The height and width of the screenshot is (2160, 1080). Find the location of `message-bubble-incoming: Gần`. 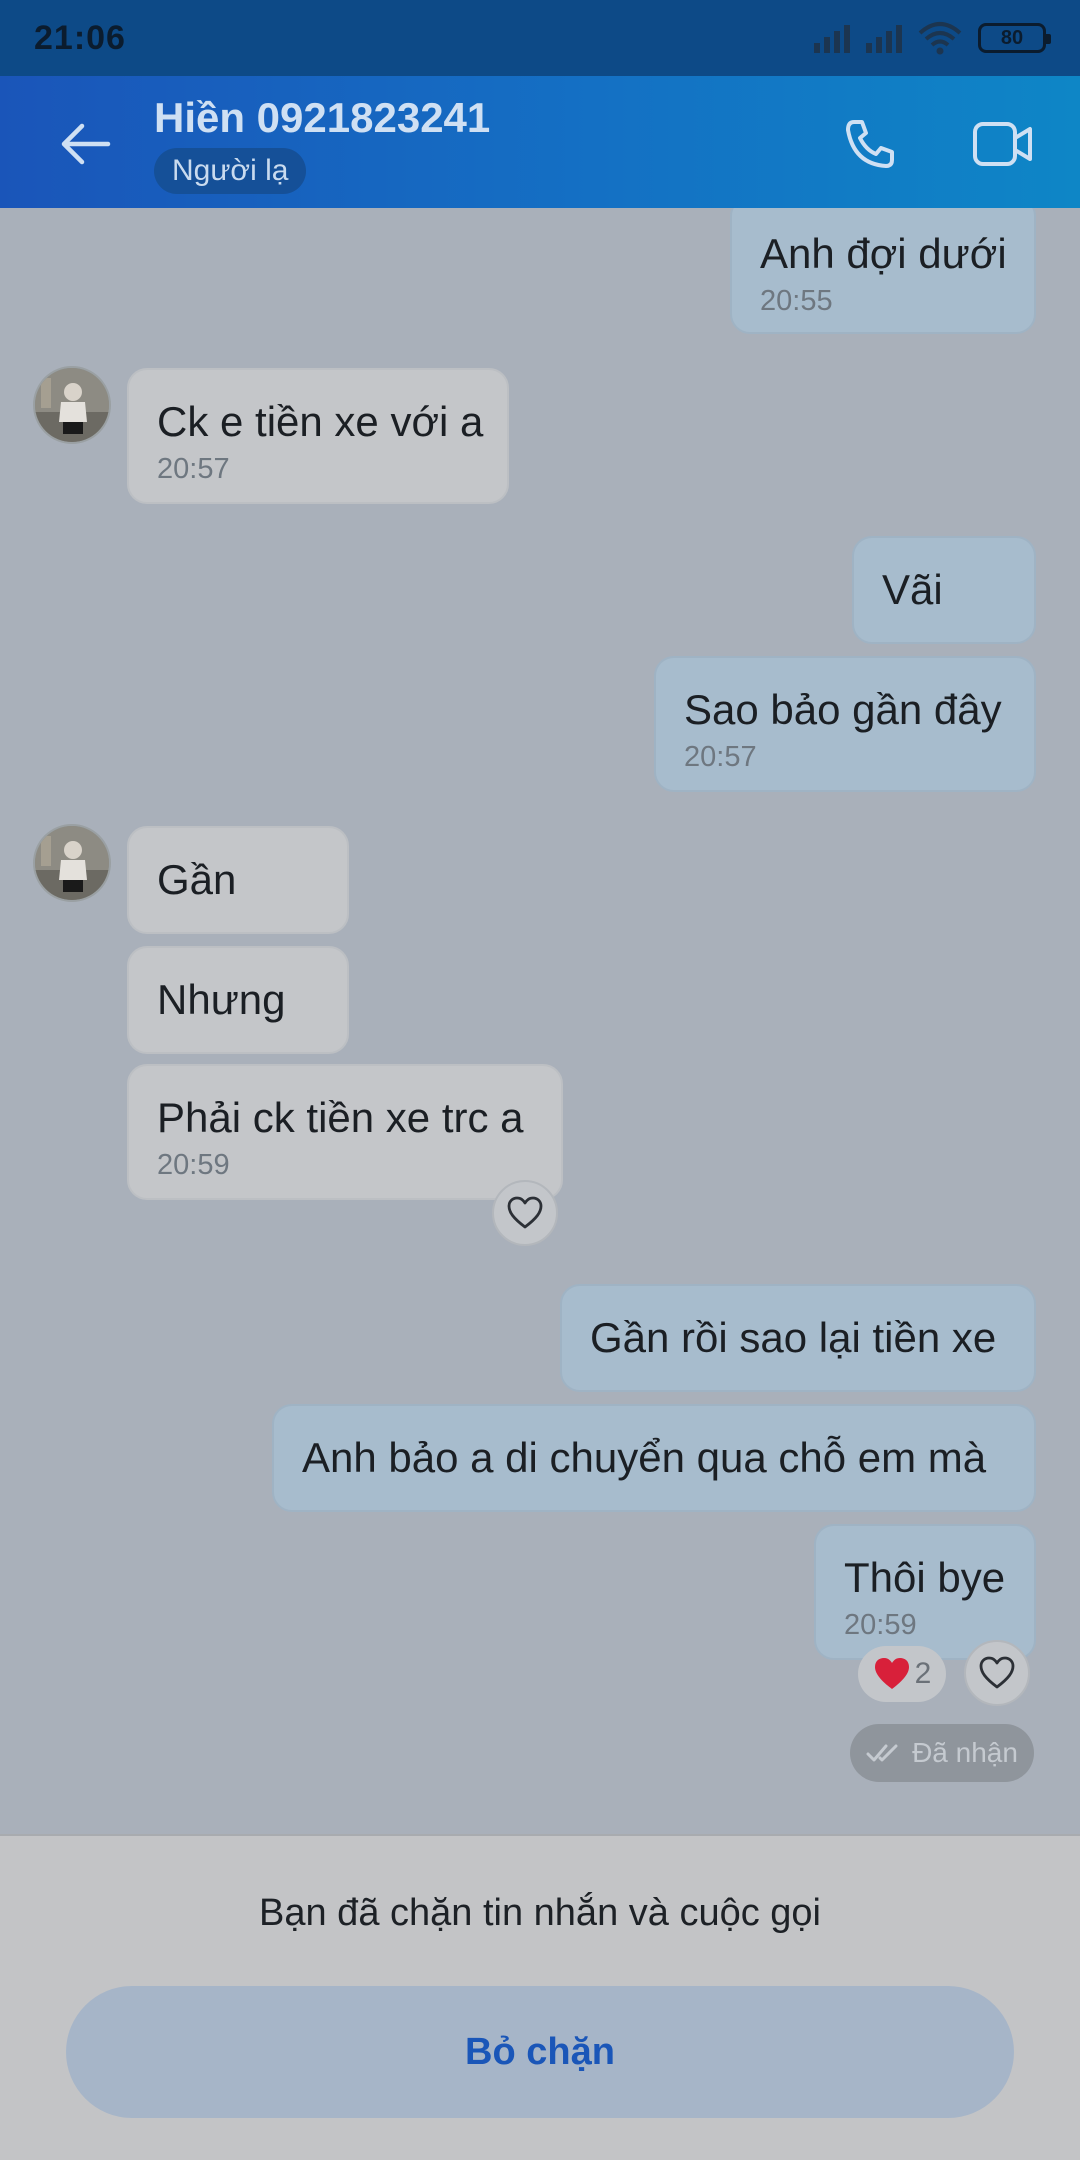

message-bubble-incoming: Gần is located at coordinates (238, 880).